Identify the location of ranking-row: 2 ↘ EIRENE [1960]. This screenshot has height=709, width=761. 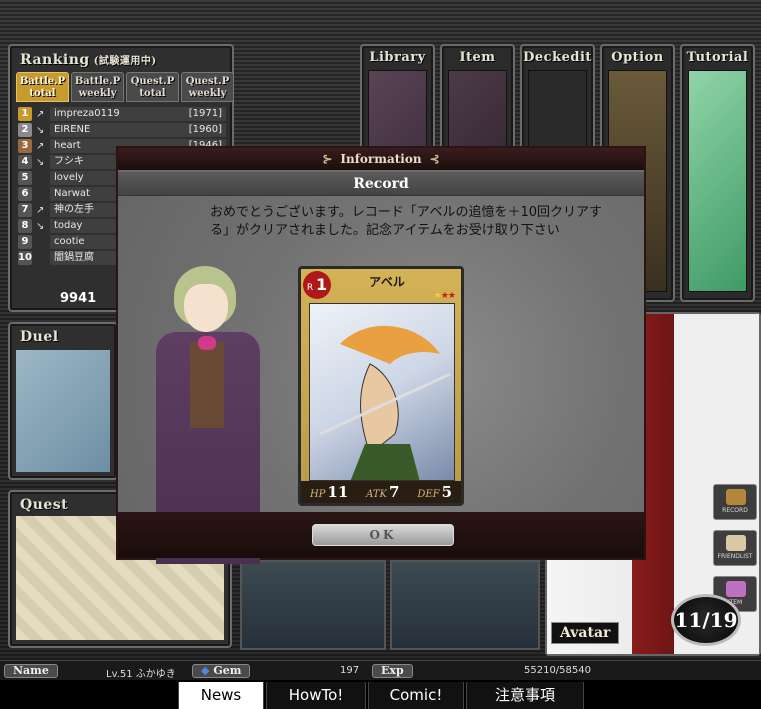
(122, 130).